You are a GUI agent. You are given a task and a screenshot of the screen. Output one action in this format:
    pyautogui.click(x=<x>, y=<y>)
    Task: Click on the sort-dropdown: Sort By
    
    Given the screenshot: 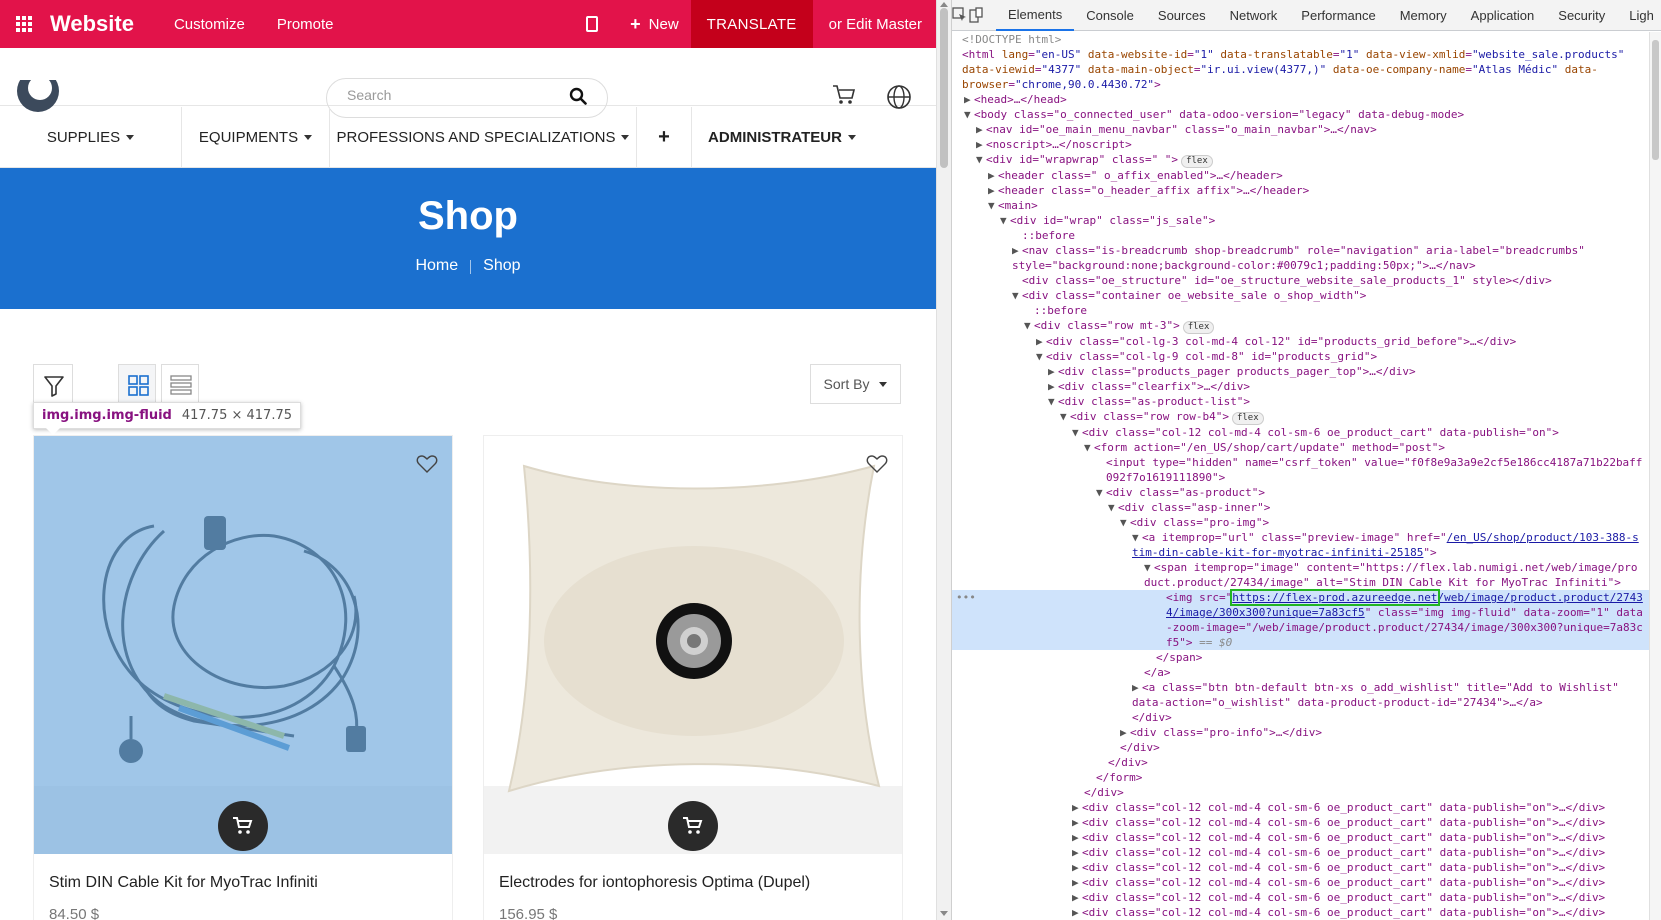 What is the action you would take?
    pyautogui.click(x=855, y=384)
    